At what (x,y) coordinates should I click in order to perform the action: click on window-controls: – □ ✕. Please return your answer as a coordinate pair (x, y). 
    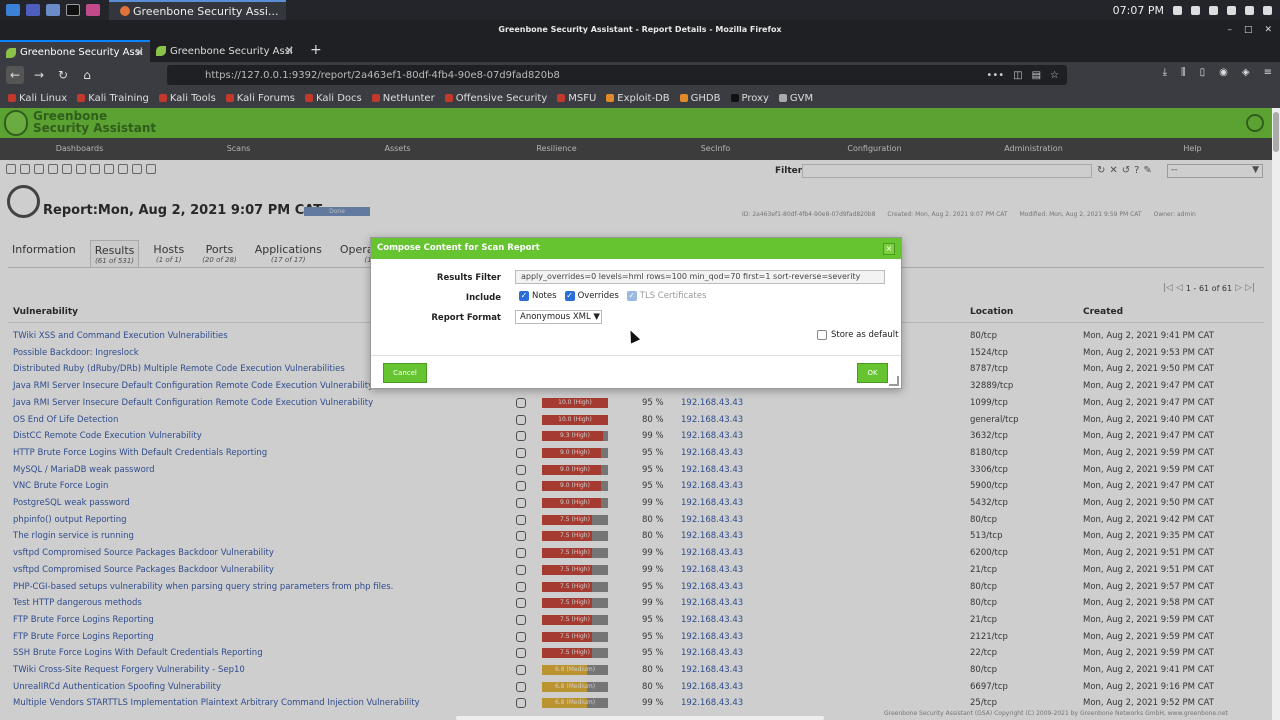
    Looking at the image, I should click on (1249, 30).